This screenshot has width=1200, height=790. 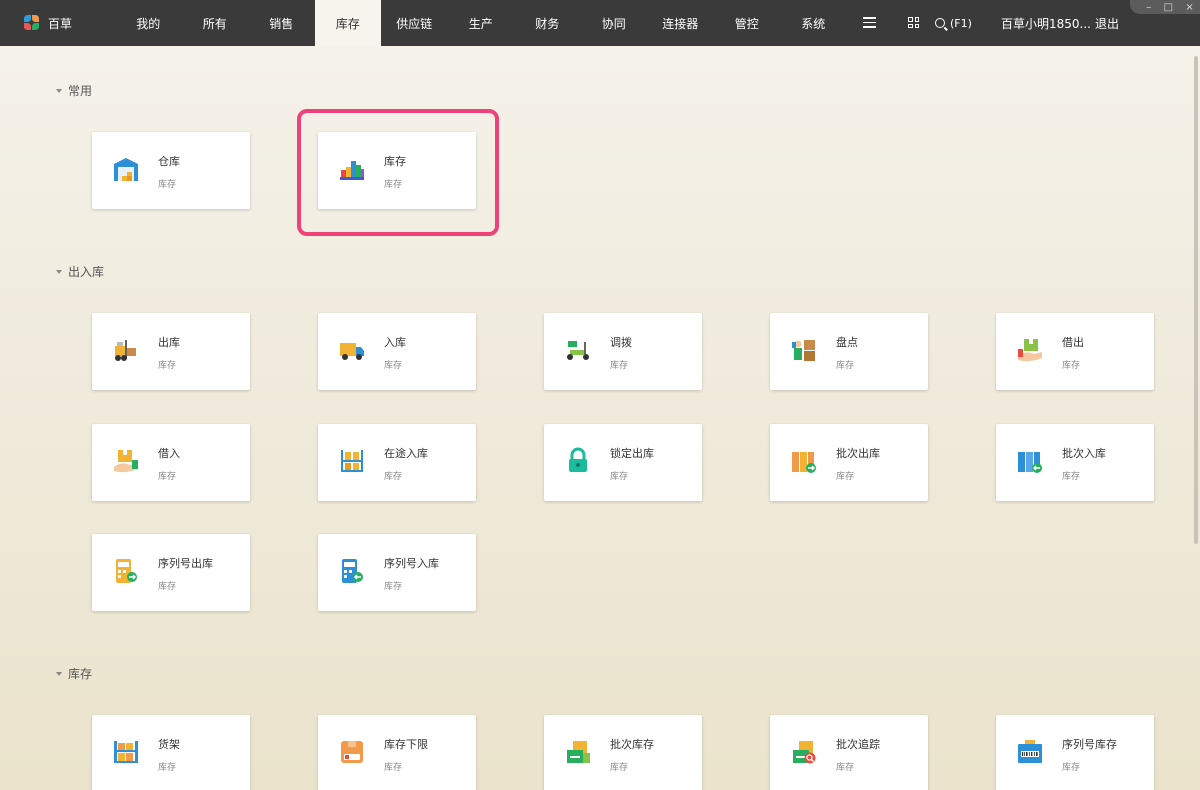 I want to click on menu-card: 盘点 库存, so click(x=849, y=351).